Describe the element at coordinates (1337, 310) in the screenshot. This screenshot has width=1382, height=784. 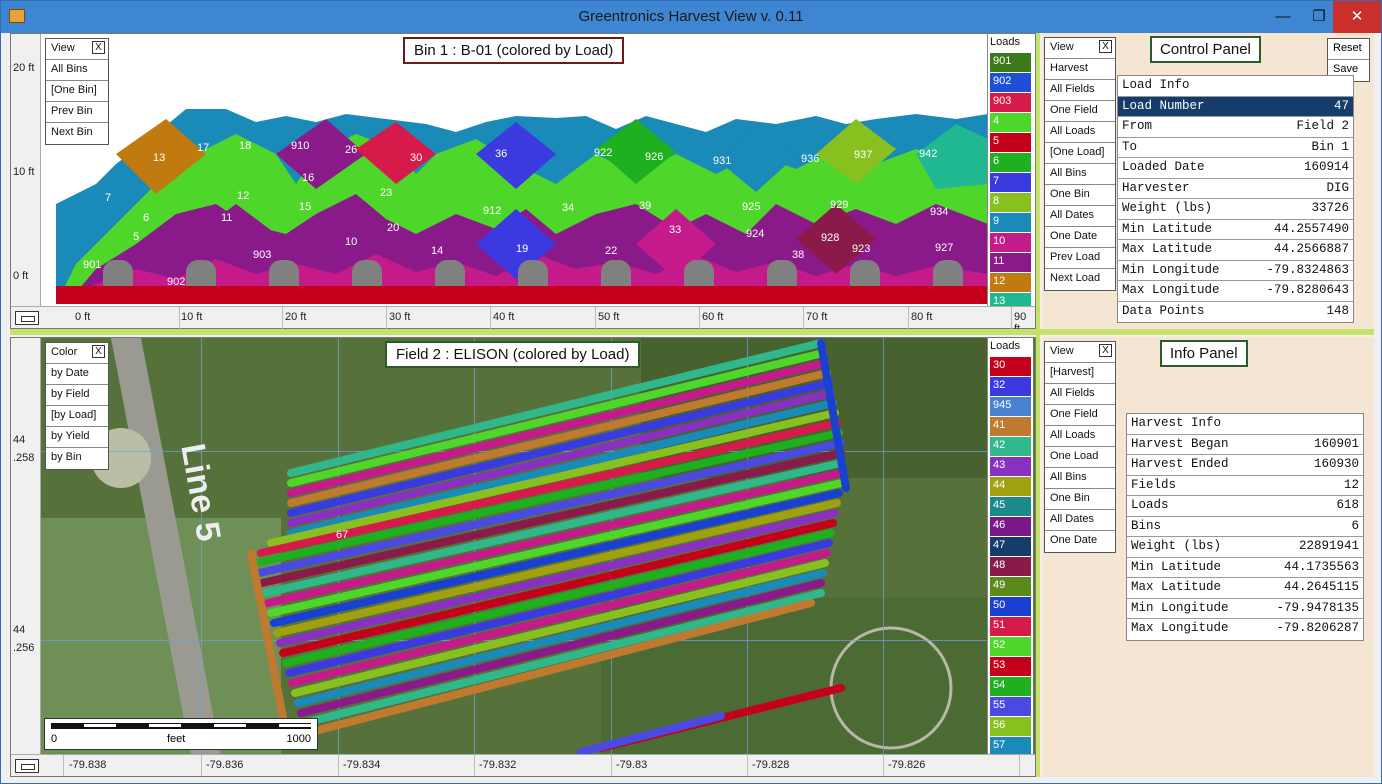
I see `info-value: 148` at that location.